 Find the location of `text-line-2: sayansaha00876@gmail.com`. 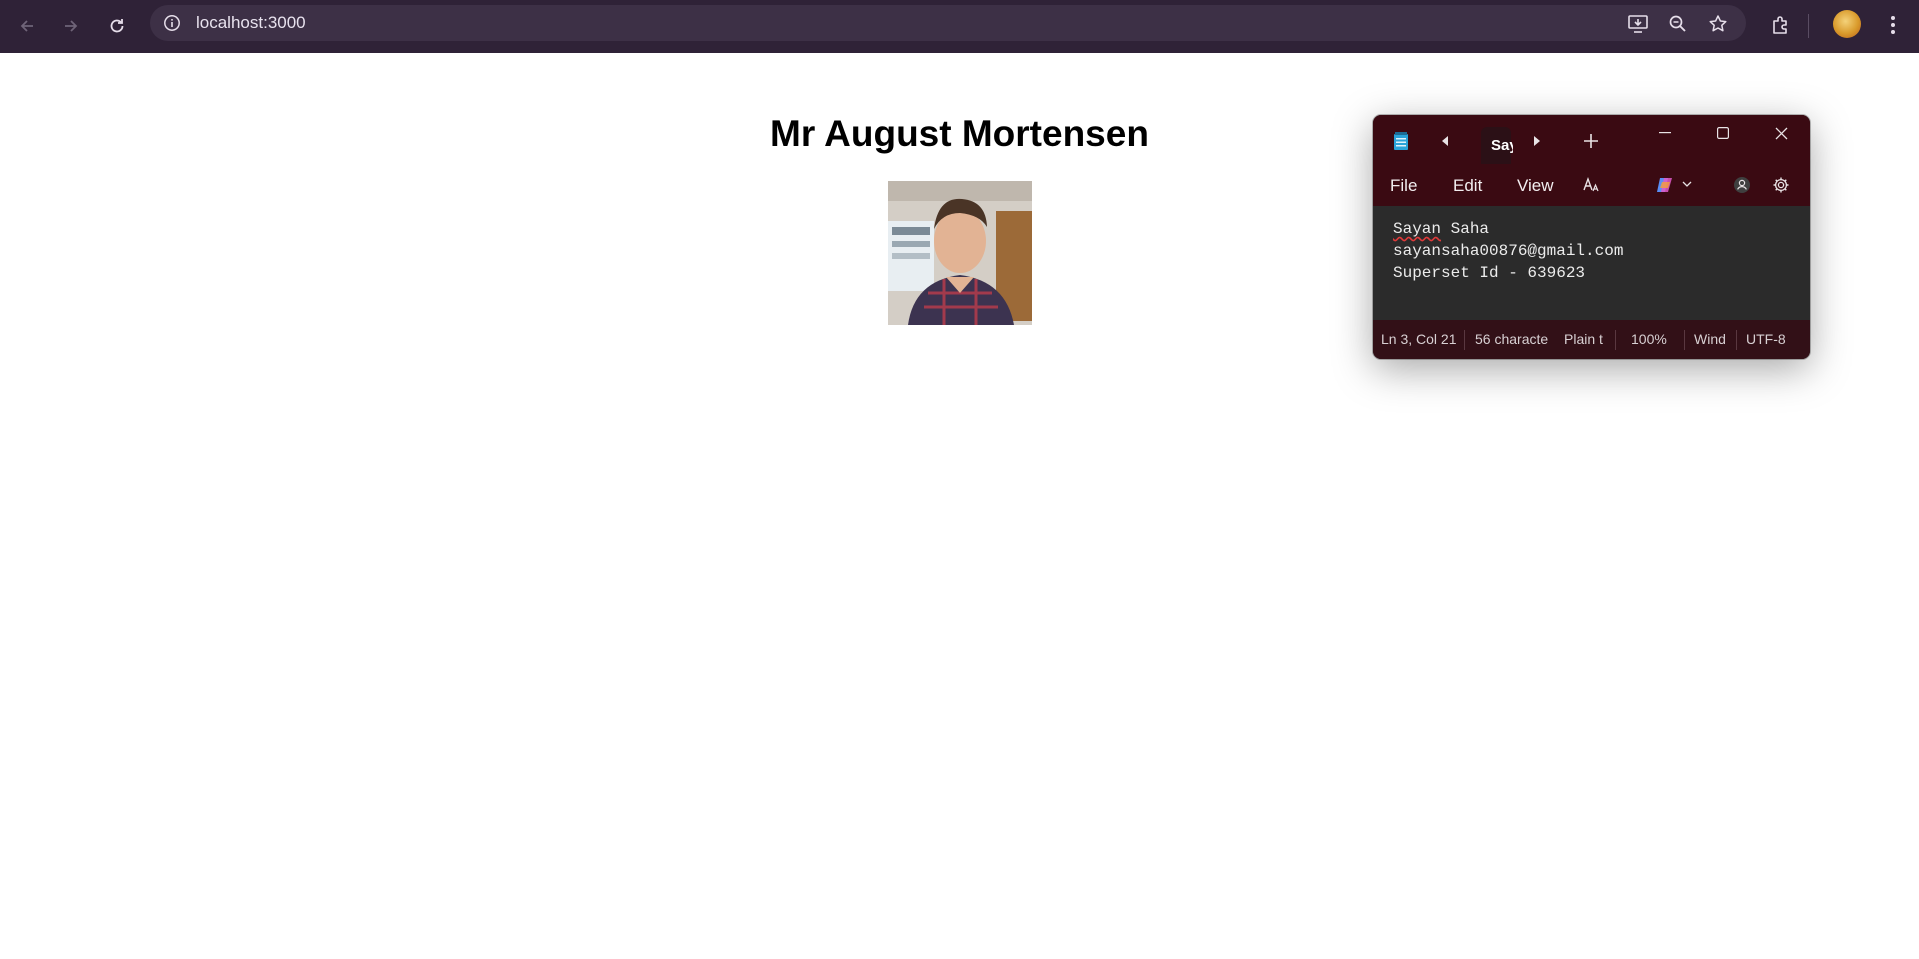

text-line-2: sayansaha00876@gmail.com is located at coordinates (1508, 251).